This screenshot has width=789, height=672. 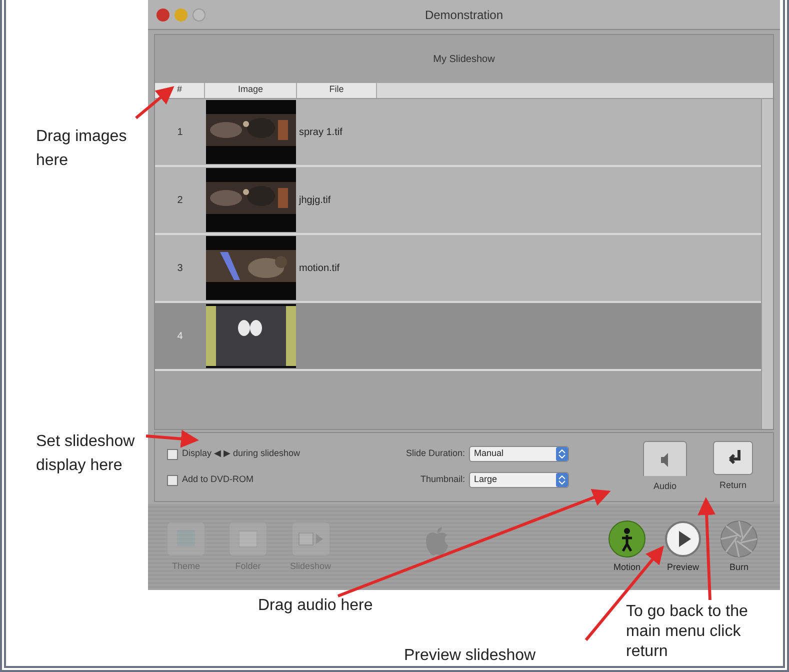 What do you see at coordinates (180, 201) in the screenshot?
I see `row-number: 2` at bounding box center [180, 201].